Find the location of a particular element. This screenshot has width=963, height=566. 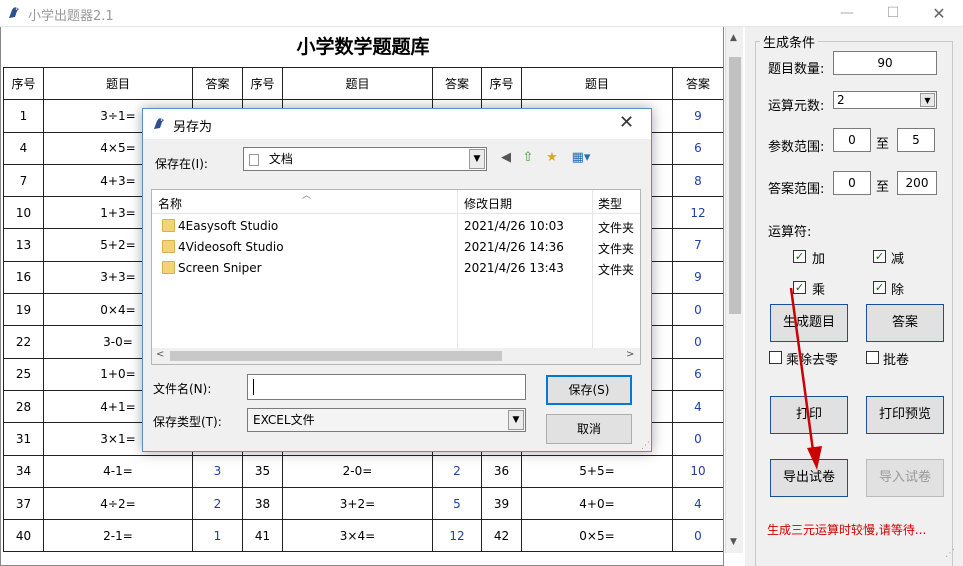

scroll-up-icon: ▲ is located at coordinates (733, 38).